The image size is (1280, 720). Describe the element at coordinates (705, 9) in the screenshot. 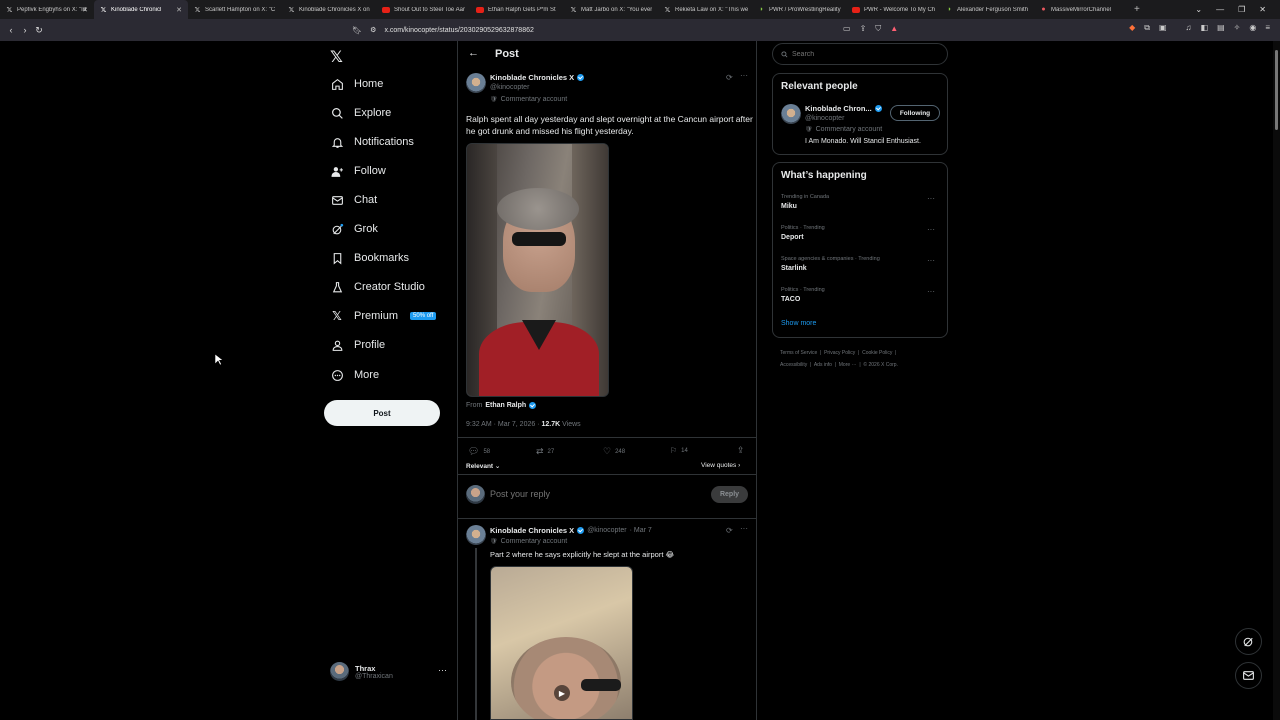

I see `browser-tab: 𝕏 Rekieta Law on X: "This we` at that location.